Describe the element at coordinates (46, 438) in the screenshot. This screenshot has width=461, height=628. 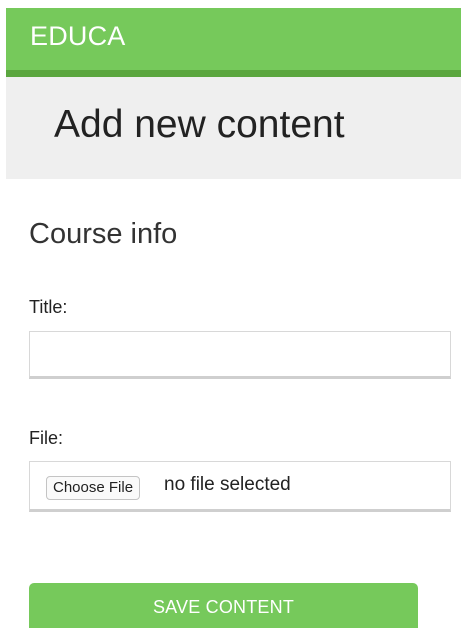
I see `file-label: File:` at that location.